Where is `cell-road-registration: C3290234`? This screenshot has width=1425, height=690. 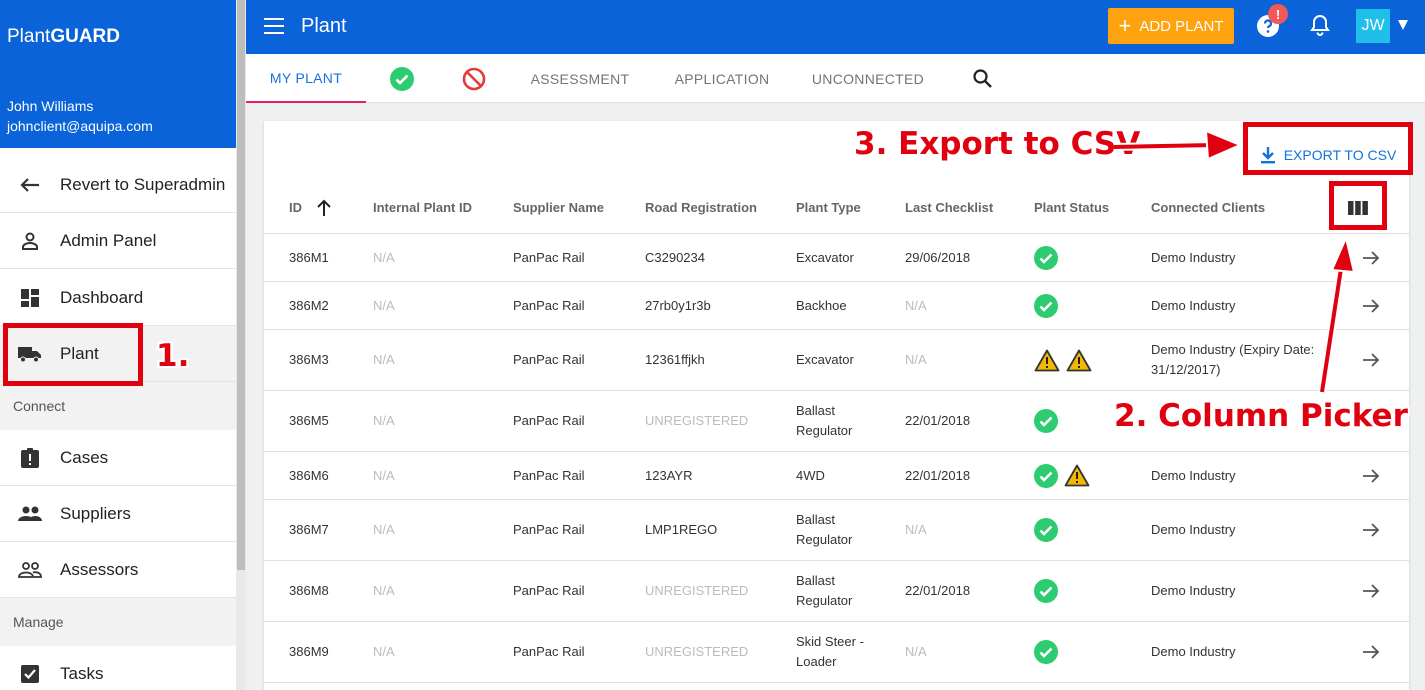
cell-road-registration: C3290234 is located at coordinates (675, 257).